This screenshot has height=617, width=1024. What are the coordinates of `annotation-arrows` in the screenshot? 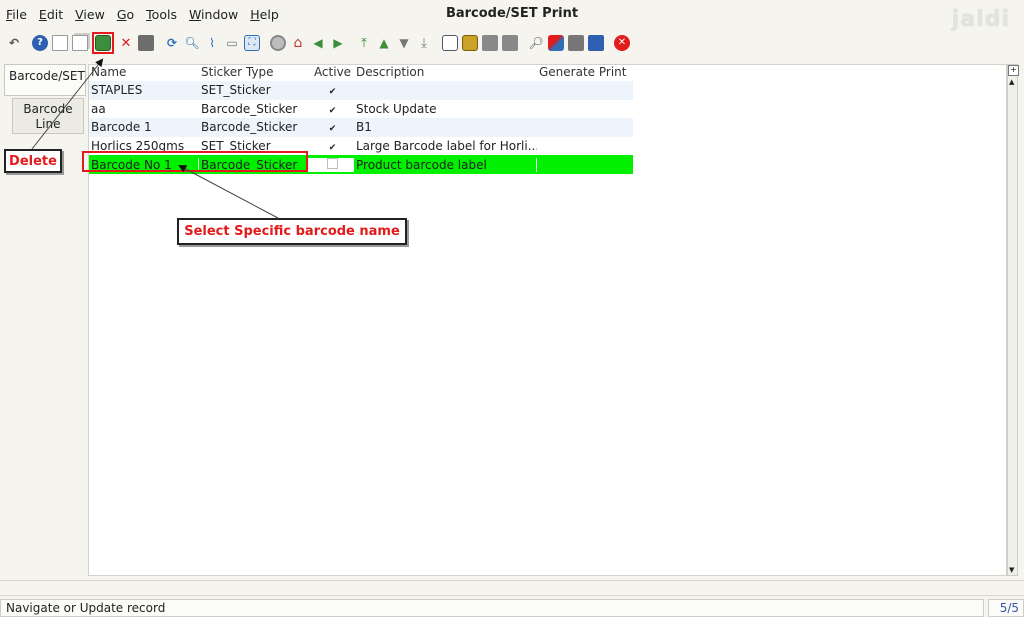 It's located at (155, 138).